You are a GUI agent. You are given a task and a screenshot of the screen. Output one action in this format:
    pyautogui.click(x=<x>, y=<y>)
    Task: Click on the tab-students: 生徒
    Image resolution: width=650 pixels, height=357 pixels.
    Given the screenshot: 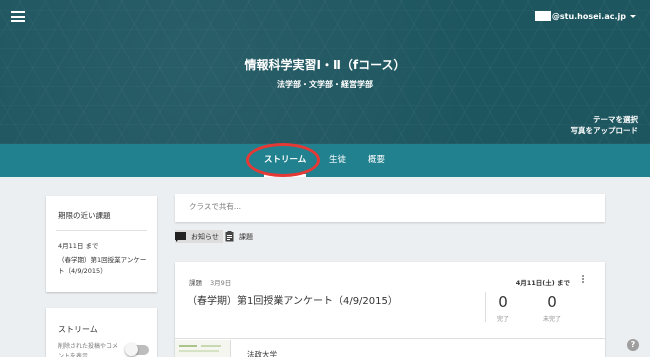 What is the action you would take?
    pyautogui.click(x=337, y=160)
    